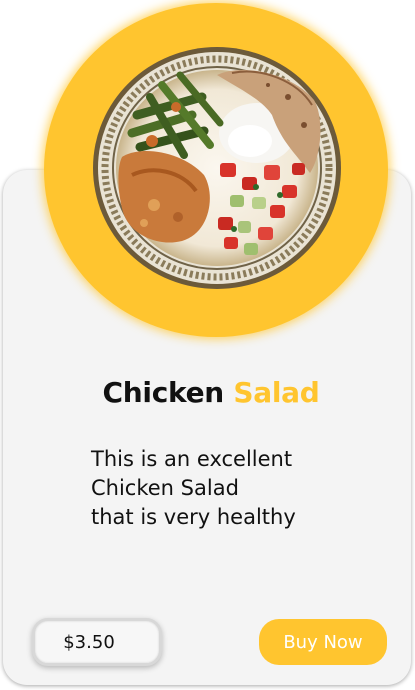 Image resolution: width=415 pixels, height=690 pixels. Describe the element at coordinates (323, 642) in the screenshot. I see `buy-now-button: Buy Now` at that location.